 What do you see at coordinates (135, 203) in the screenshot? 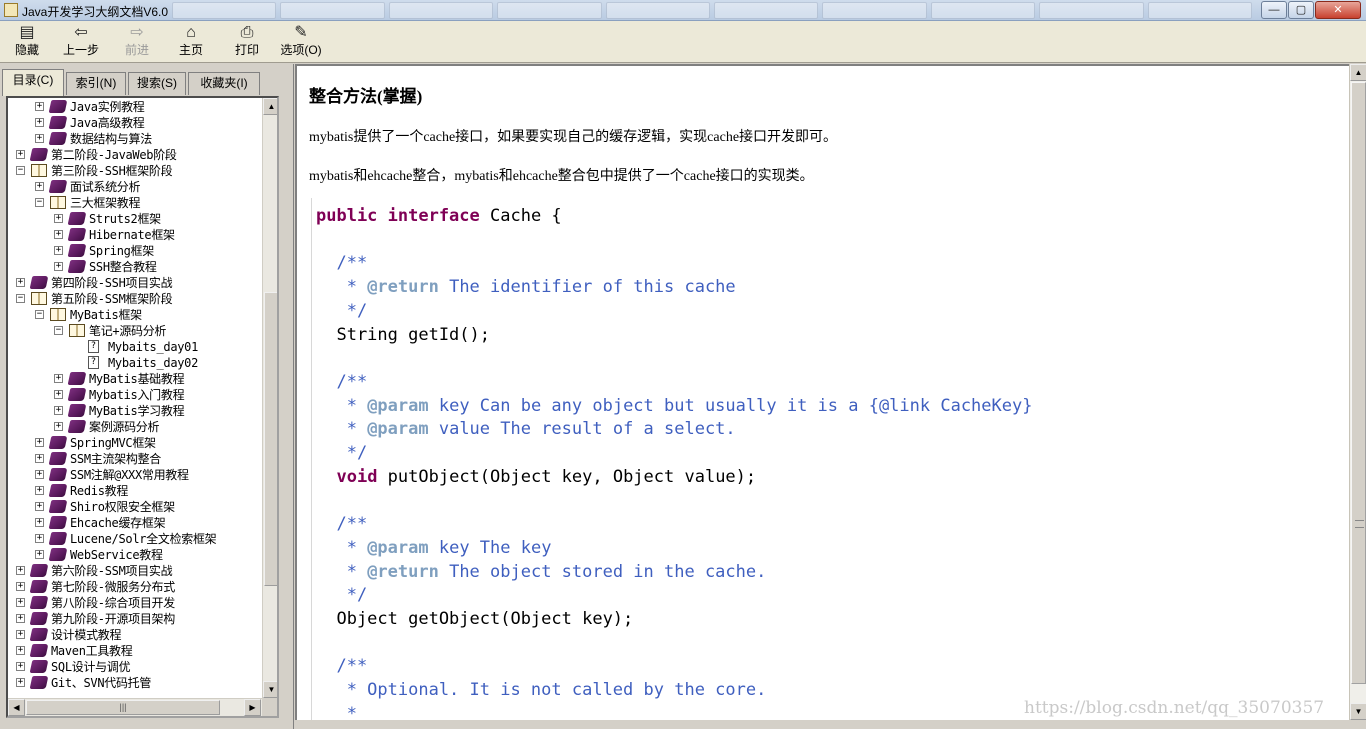
I see `tree-node: − 三大框架教程` at bounding box center [135, 203].